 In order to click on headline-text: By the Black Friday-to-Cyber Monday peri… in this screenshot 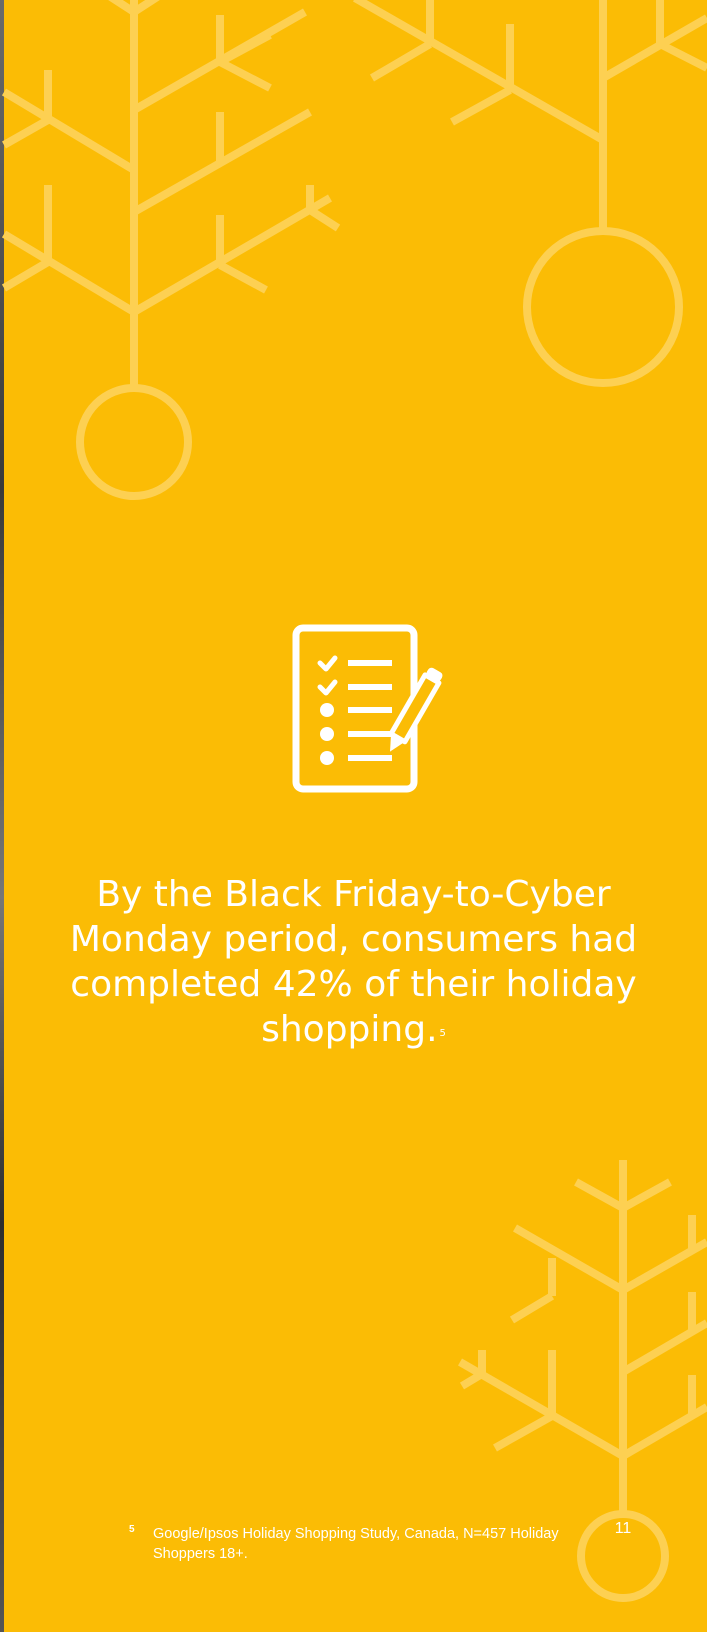, I will do `click(353, 962)`.